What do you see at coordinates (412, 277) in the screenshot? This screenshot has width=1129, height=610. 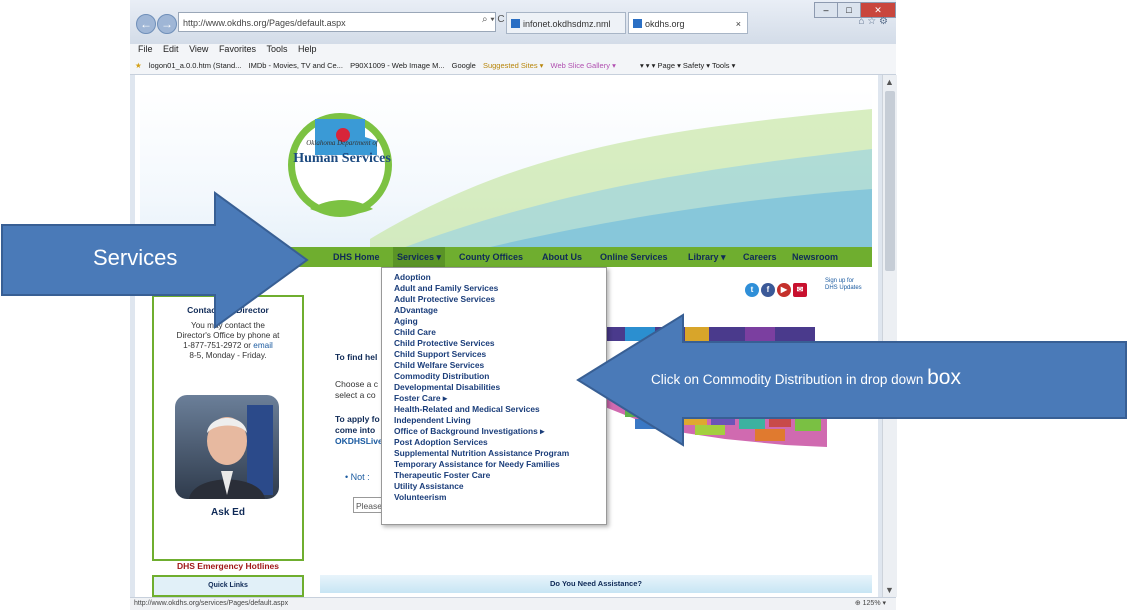 I see `menu-adoption: Adoption` at bounding box center [412, 277].